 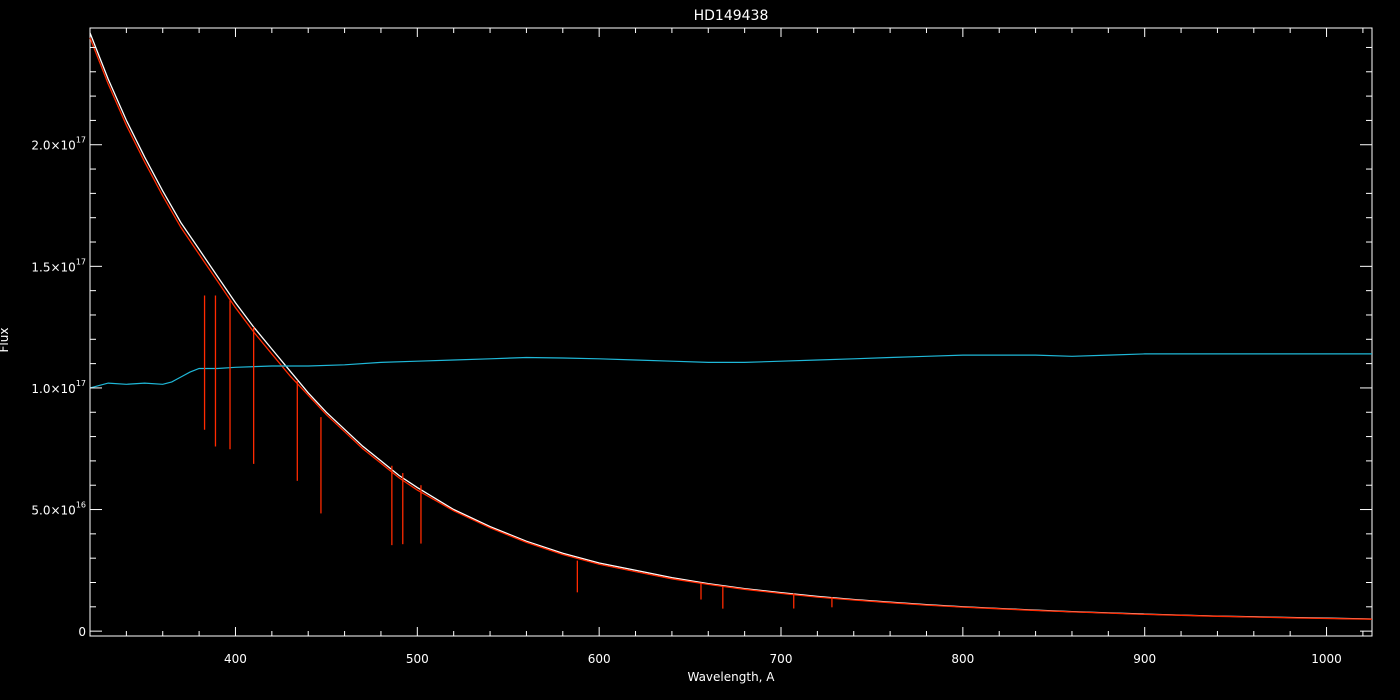 I want to click on y-axis-label: Flux, so click(x=5, y=340).